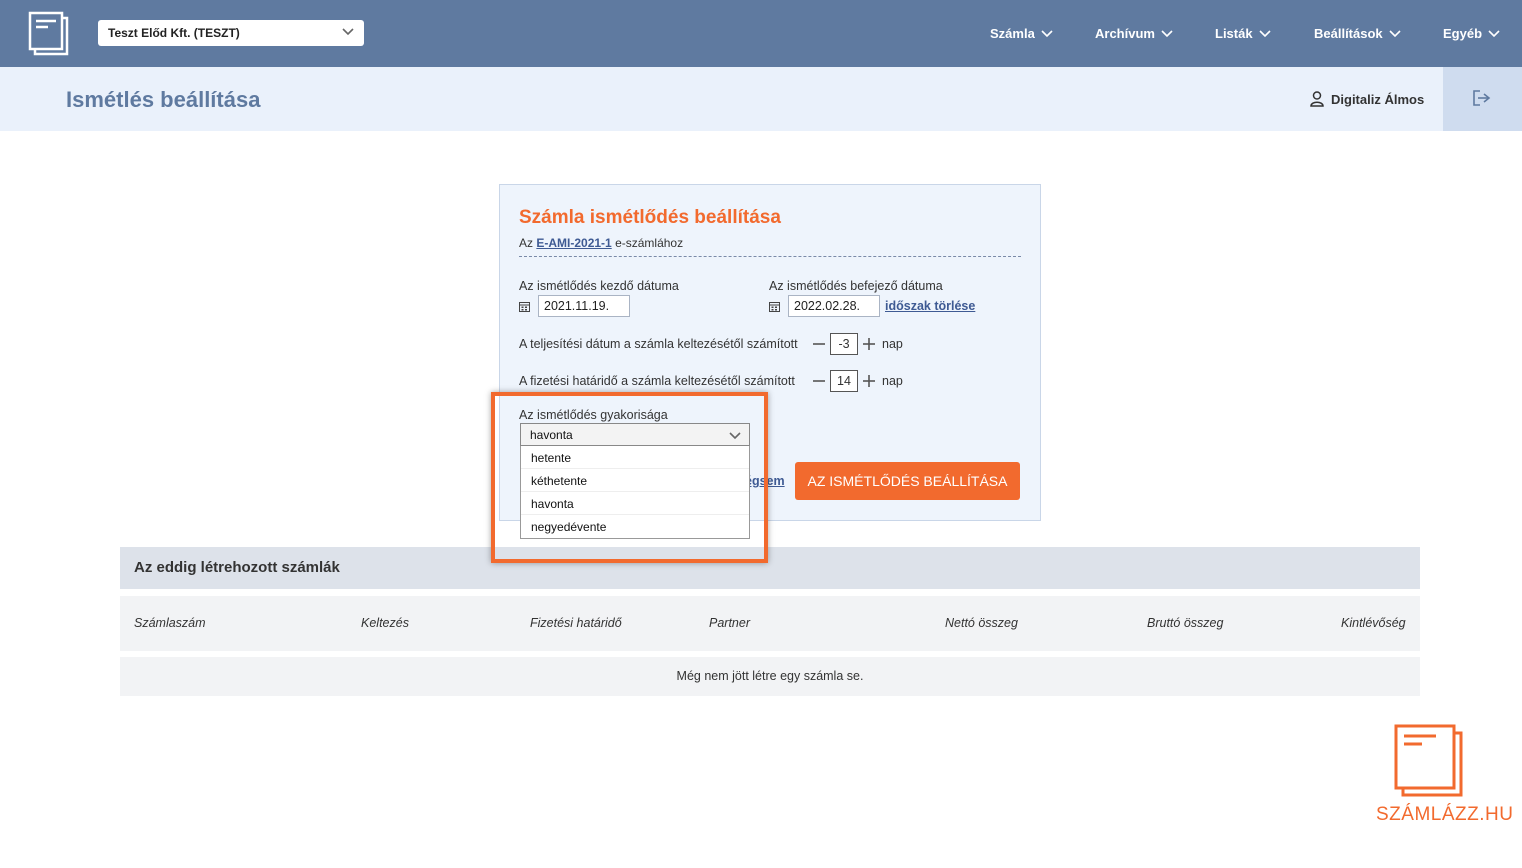  I want to click on end-date-input: 2022.02.28., so click(834, 306).